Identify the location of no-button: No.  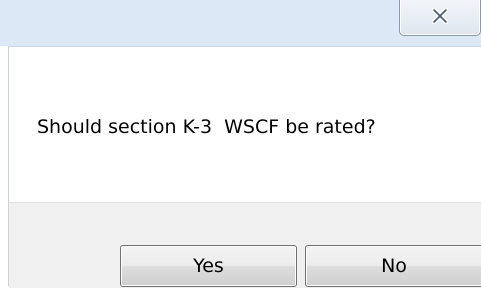
(393, 266).